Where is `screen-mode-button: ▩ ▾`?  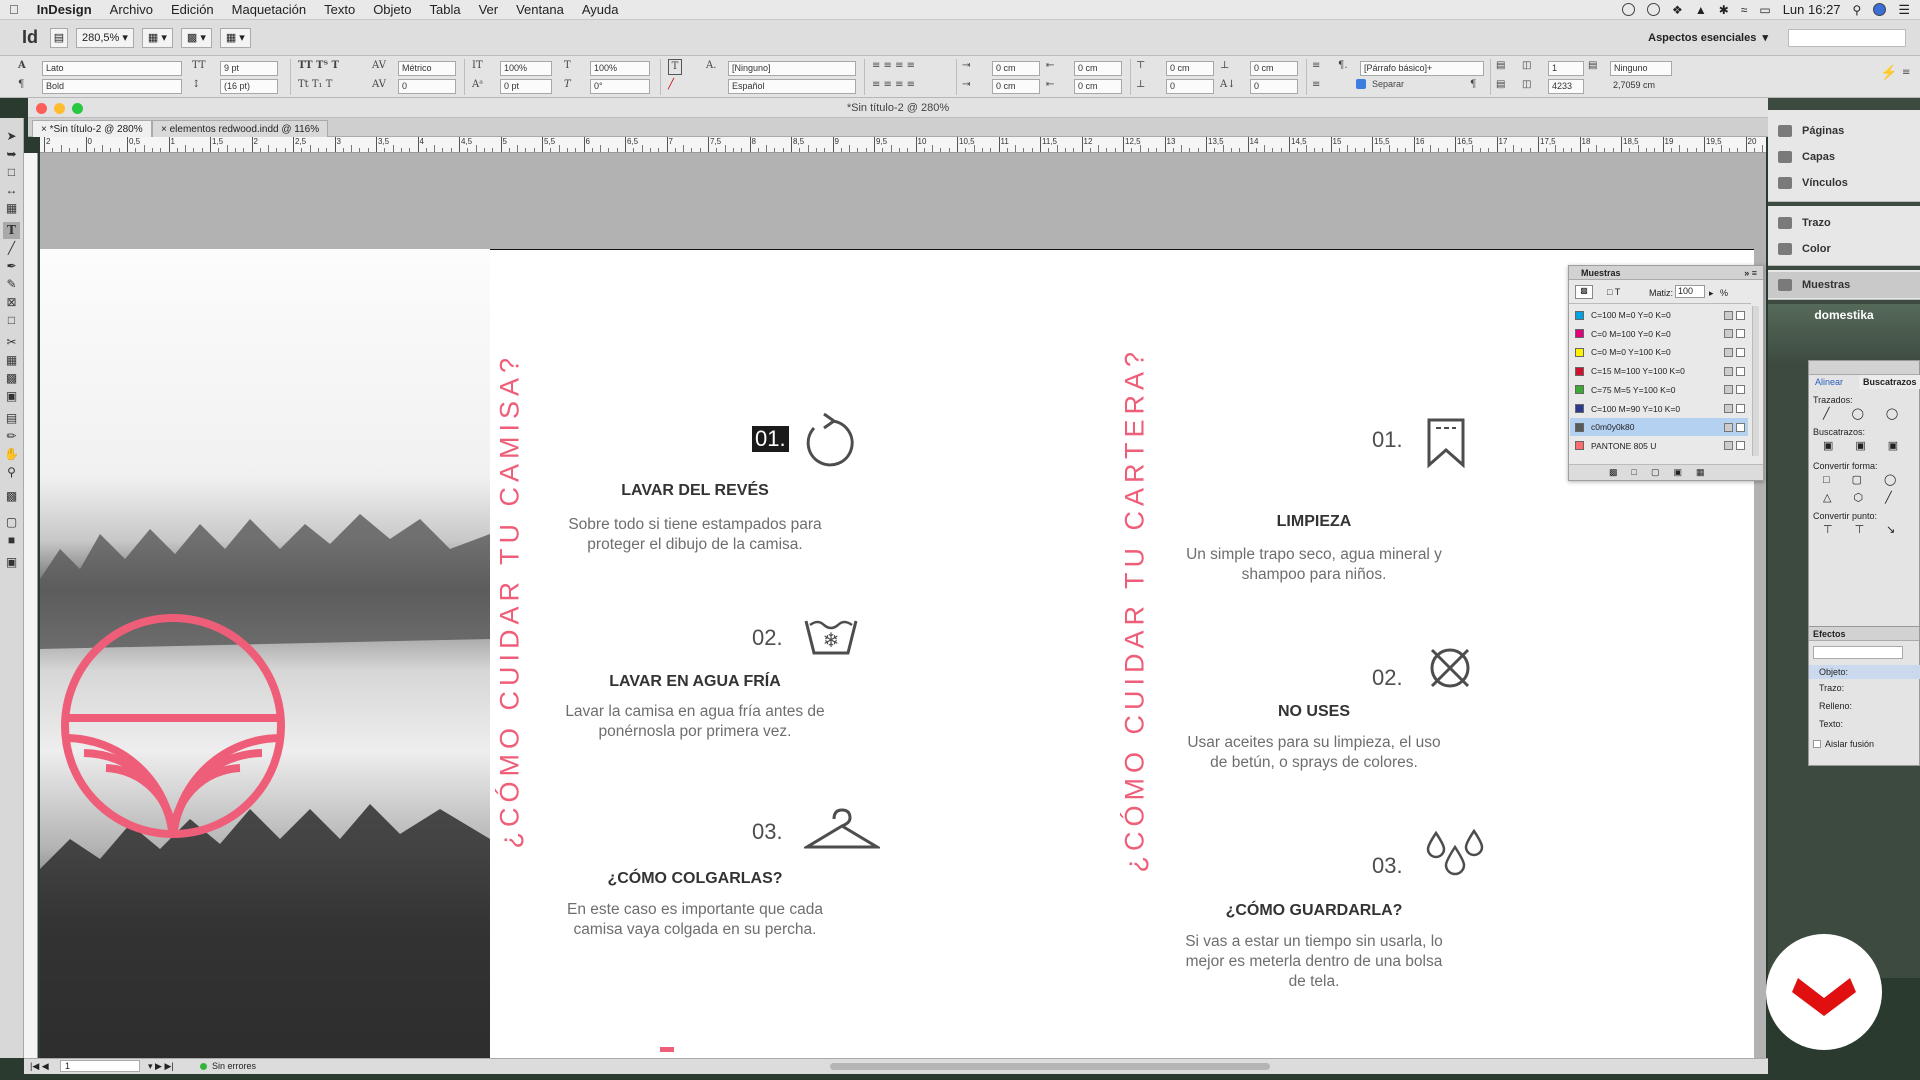 screen-mode-button: ▩ ▾ is located at coordinates (196, 37).